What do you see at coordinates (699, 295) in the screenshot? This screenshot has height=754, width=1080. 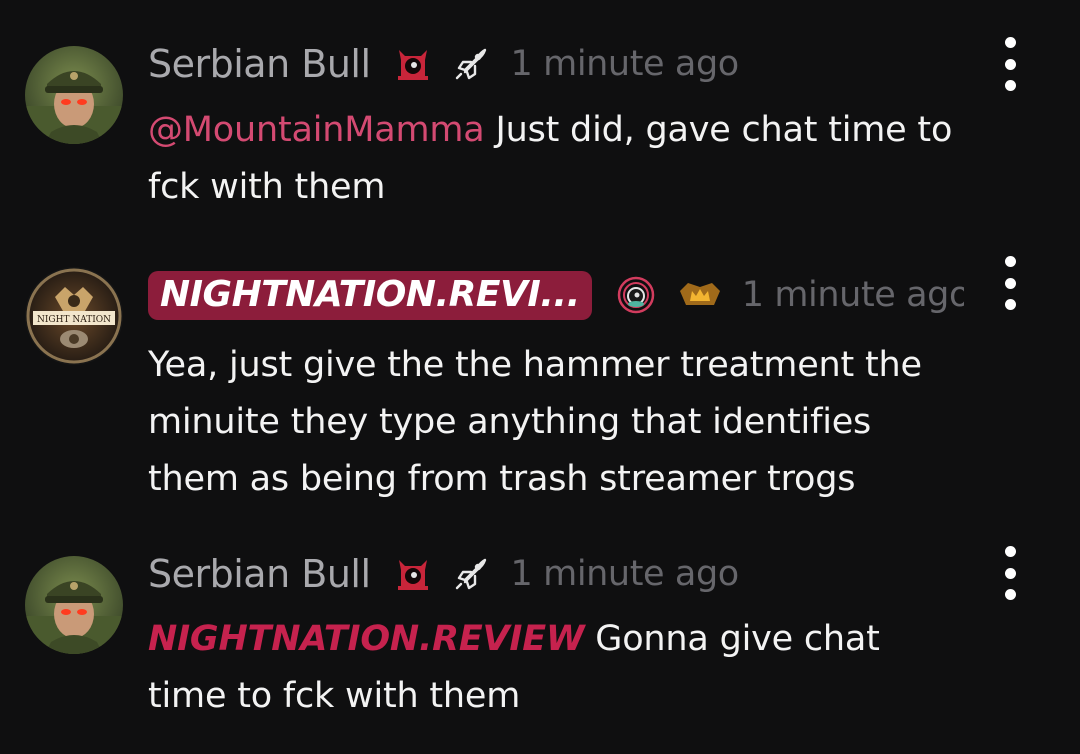 I see `crown-badge-icon` at bounding box center [699, 295].